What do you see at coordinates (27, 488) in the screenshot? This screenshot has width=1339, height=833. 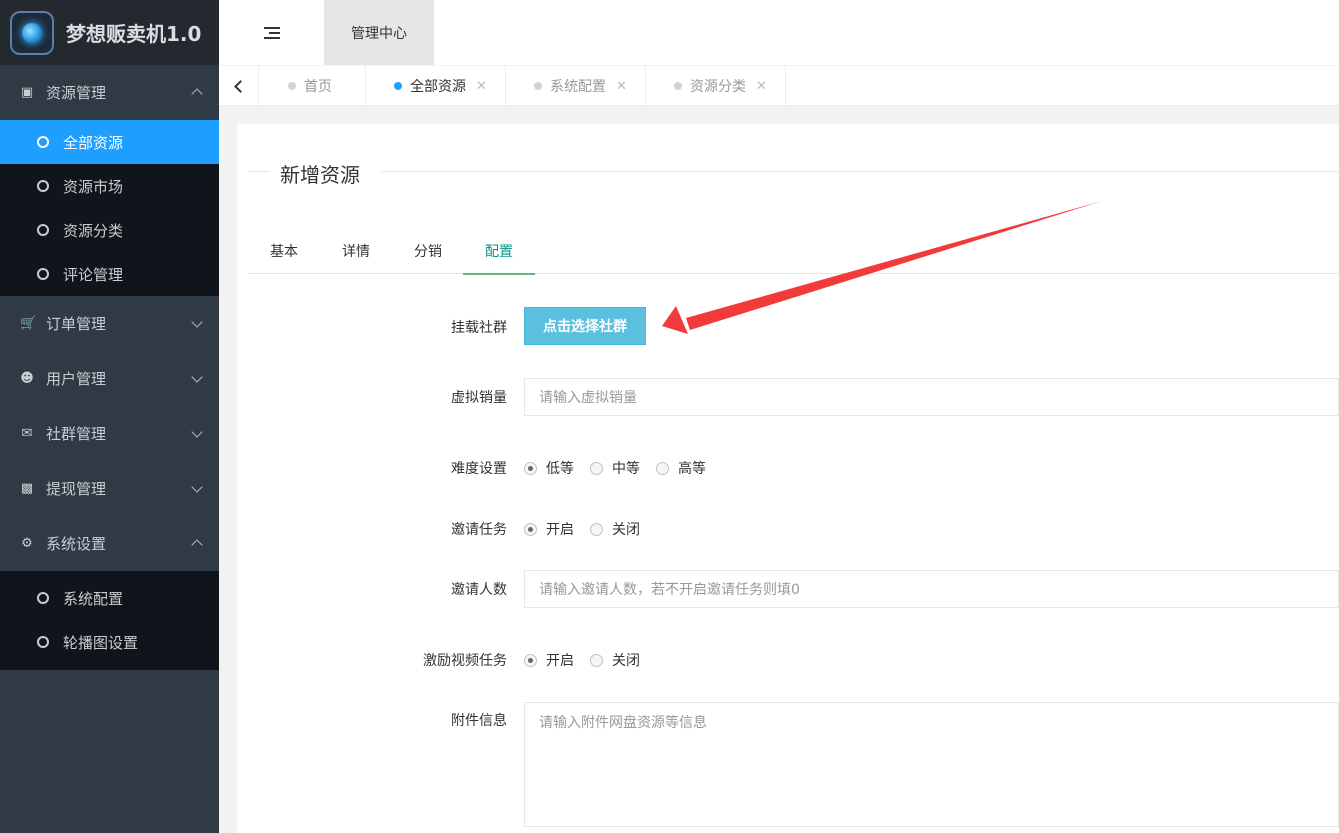 I see `money-icon: ▩` at bounding box center [27, 488].